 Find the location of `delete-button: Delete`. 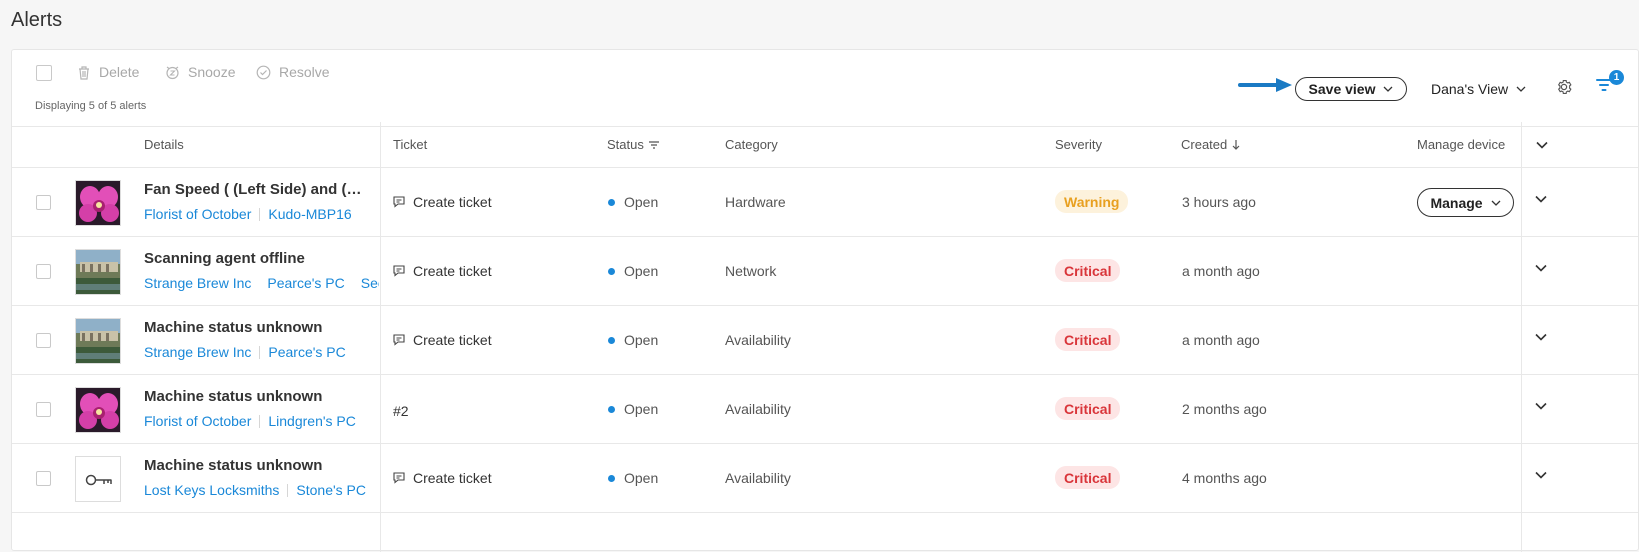

delete-button: Delete is located at coordinates (108, 72).